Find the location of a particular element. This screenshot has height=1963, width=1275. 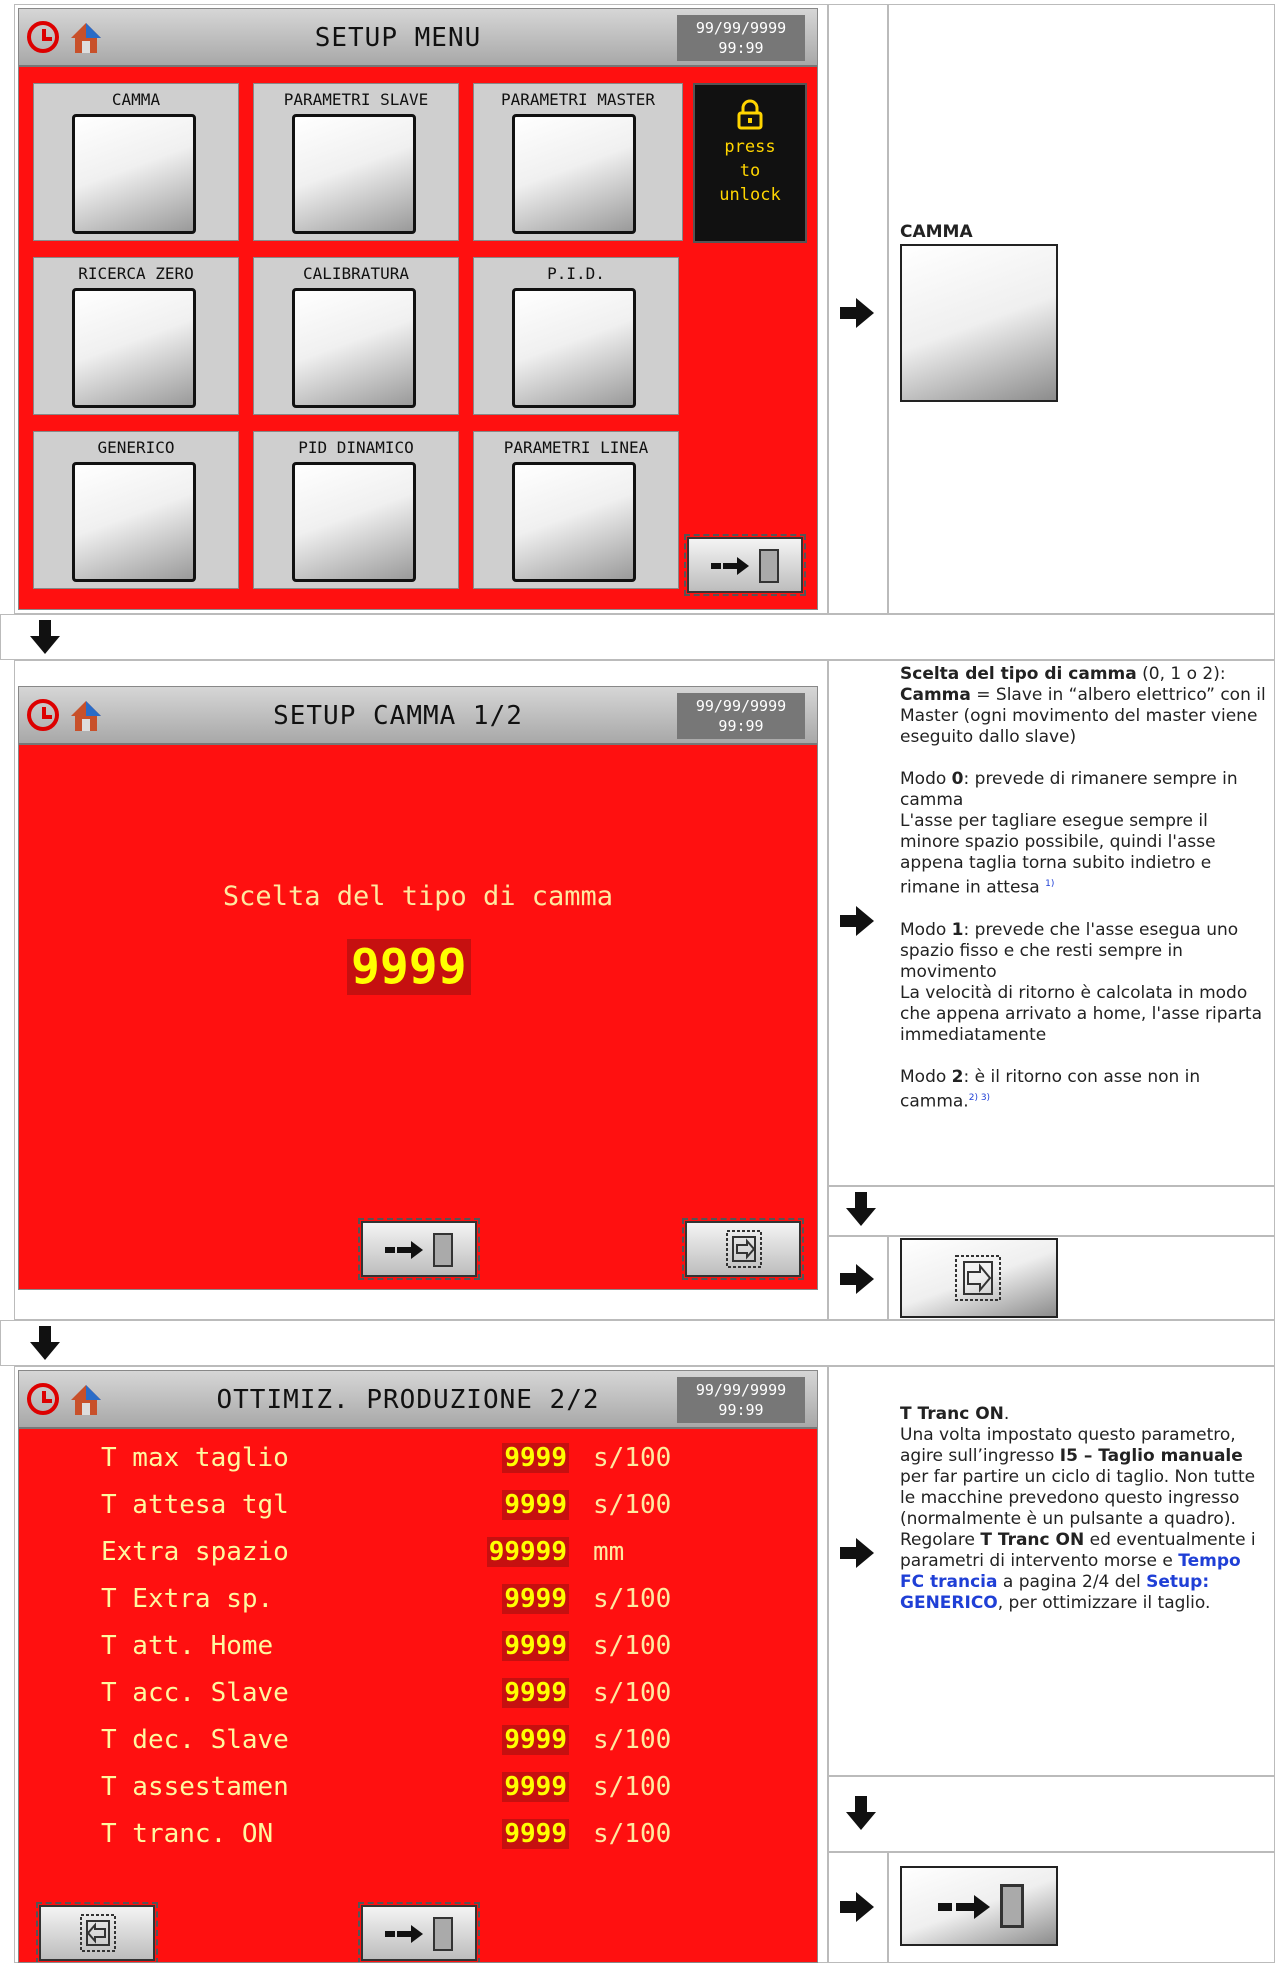

title-bar: SETUP MENU 99/99/9999 99:99 is located at coordinates (418, 38).